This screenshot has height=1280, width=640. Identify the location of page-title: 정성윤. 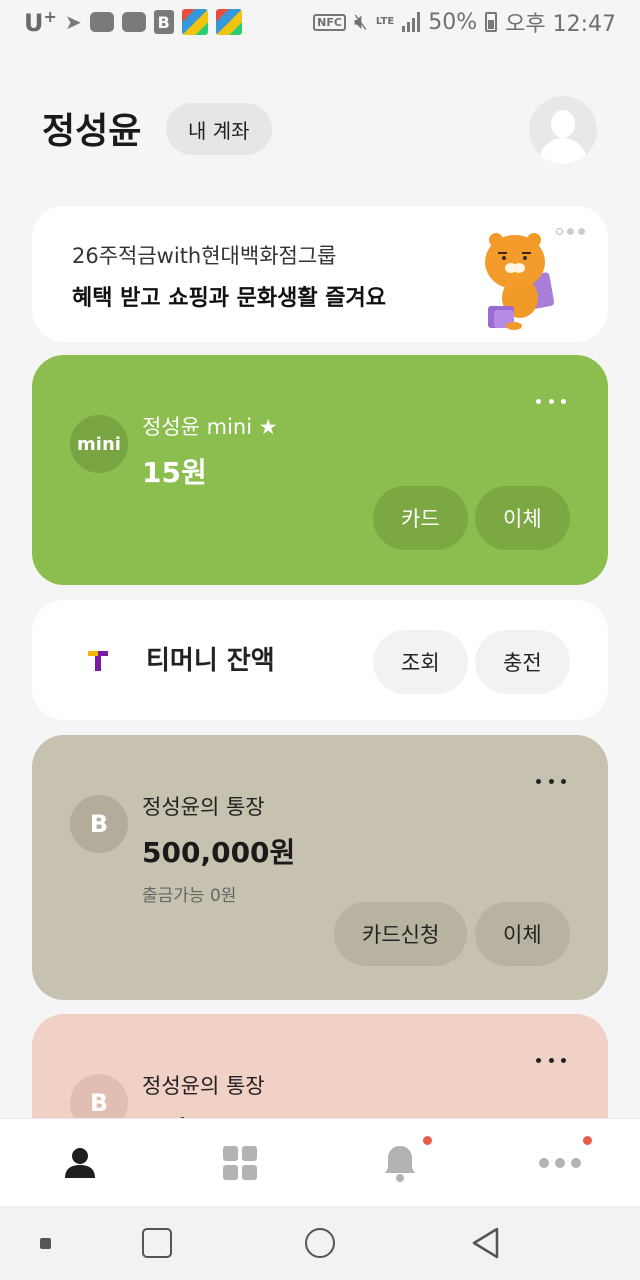
(92, 131).